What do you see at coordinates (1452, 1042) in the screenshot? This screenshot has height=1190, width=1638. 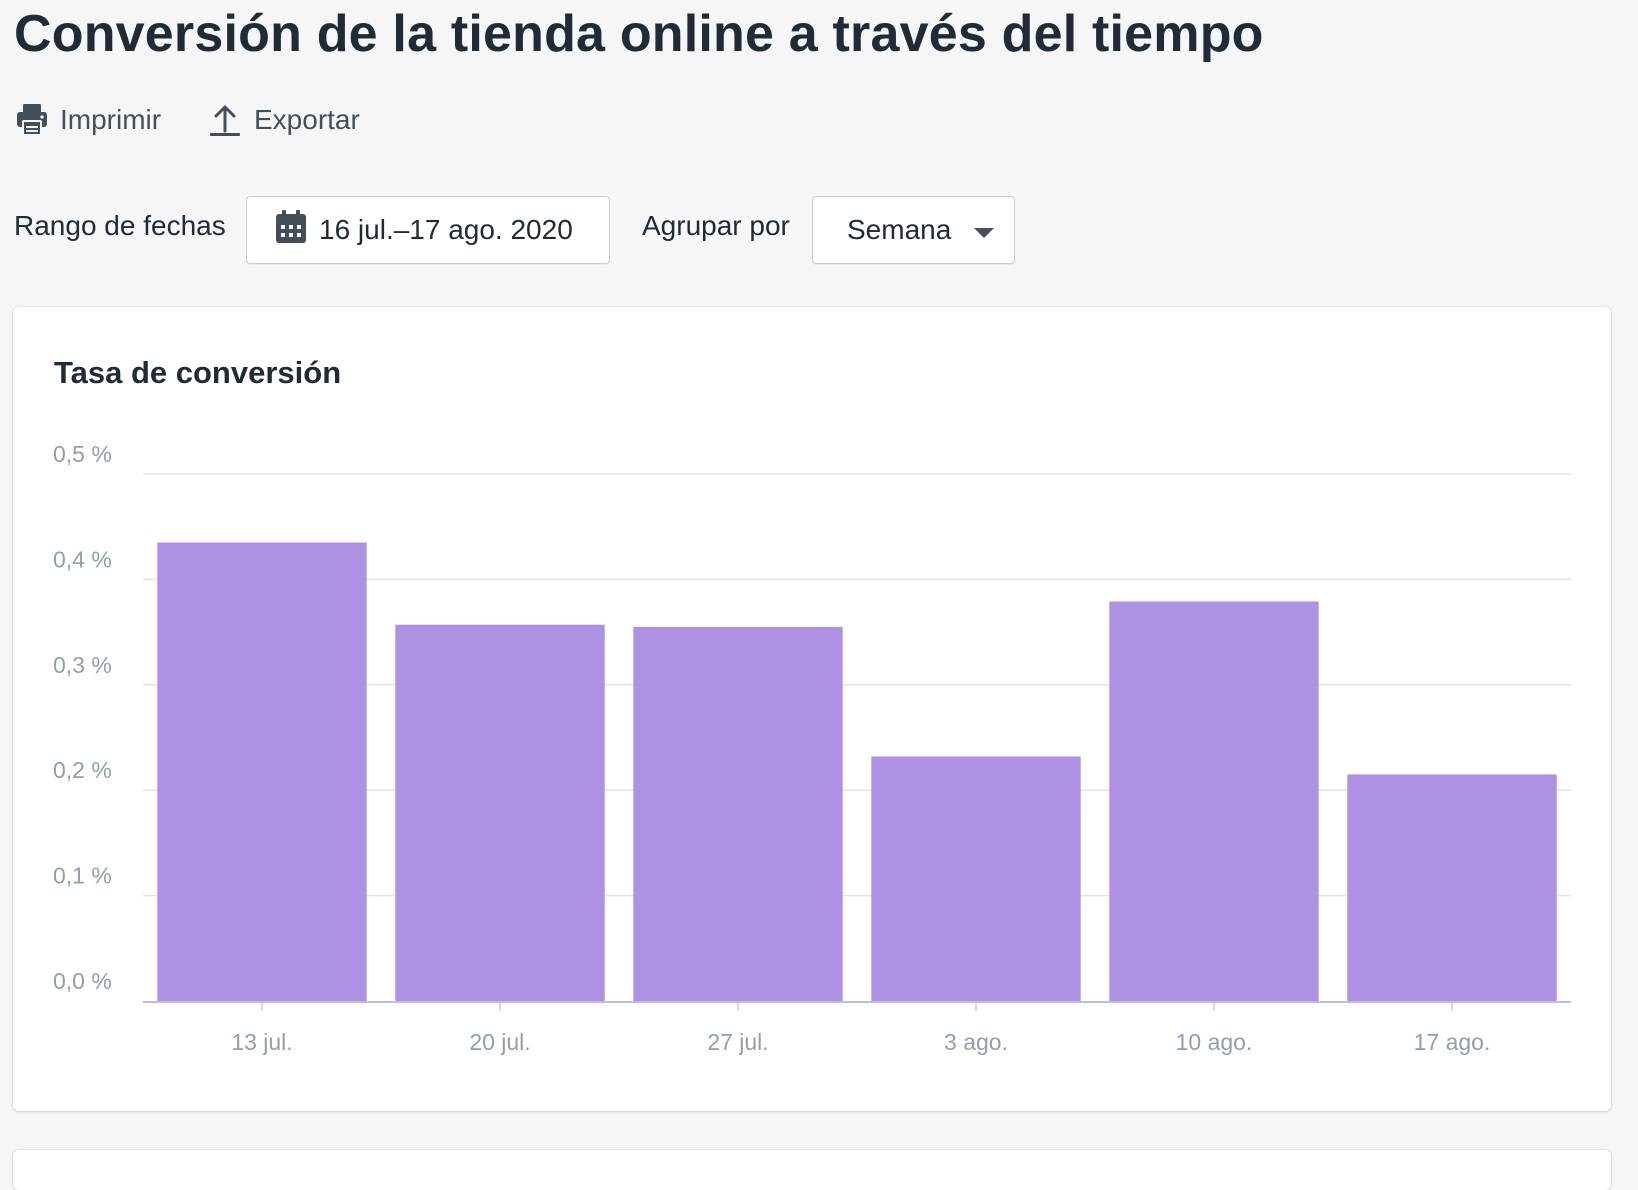 I see `x-tick-label: 17 ago.` at bounding box center [1452, 1042].